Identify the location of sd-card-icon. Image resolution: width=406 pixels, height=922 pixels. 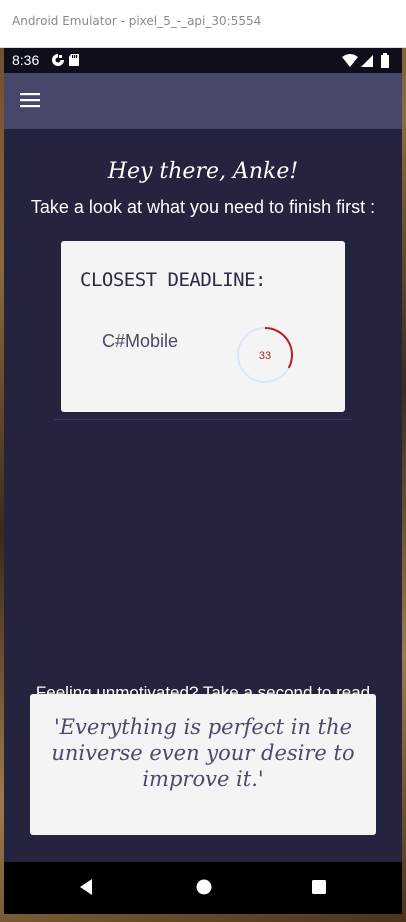
(74, 60).